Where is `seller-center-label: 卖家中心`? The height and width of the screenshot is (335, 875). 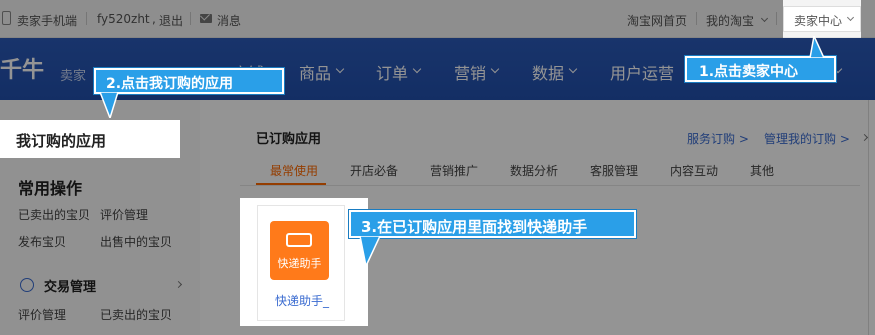
seller-center-label: 卖家中心 is located at coordinates (818, 21).